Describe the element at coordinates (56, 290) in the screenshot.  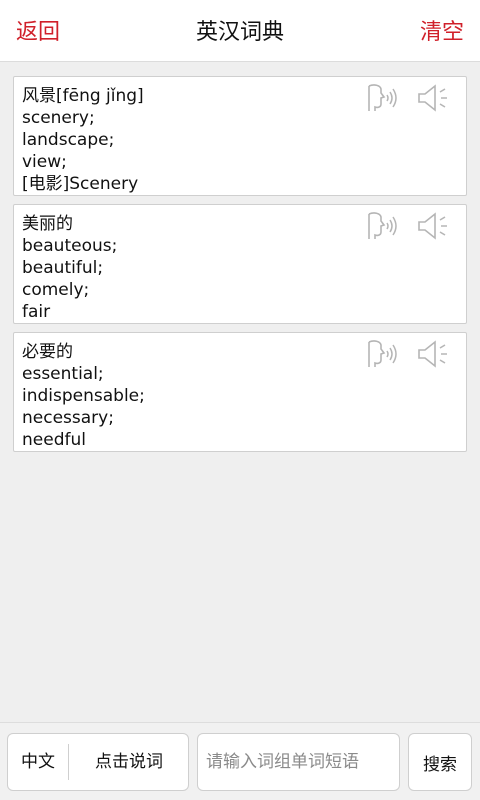
I see `result-meaning: comely;` at that location.